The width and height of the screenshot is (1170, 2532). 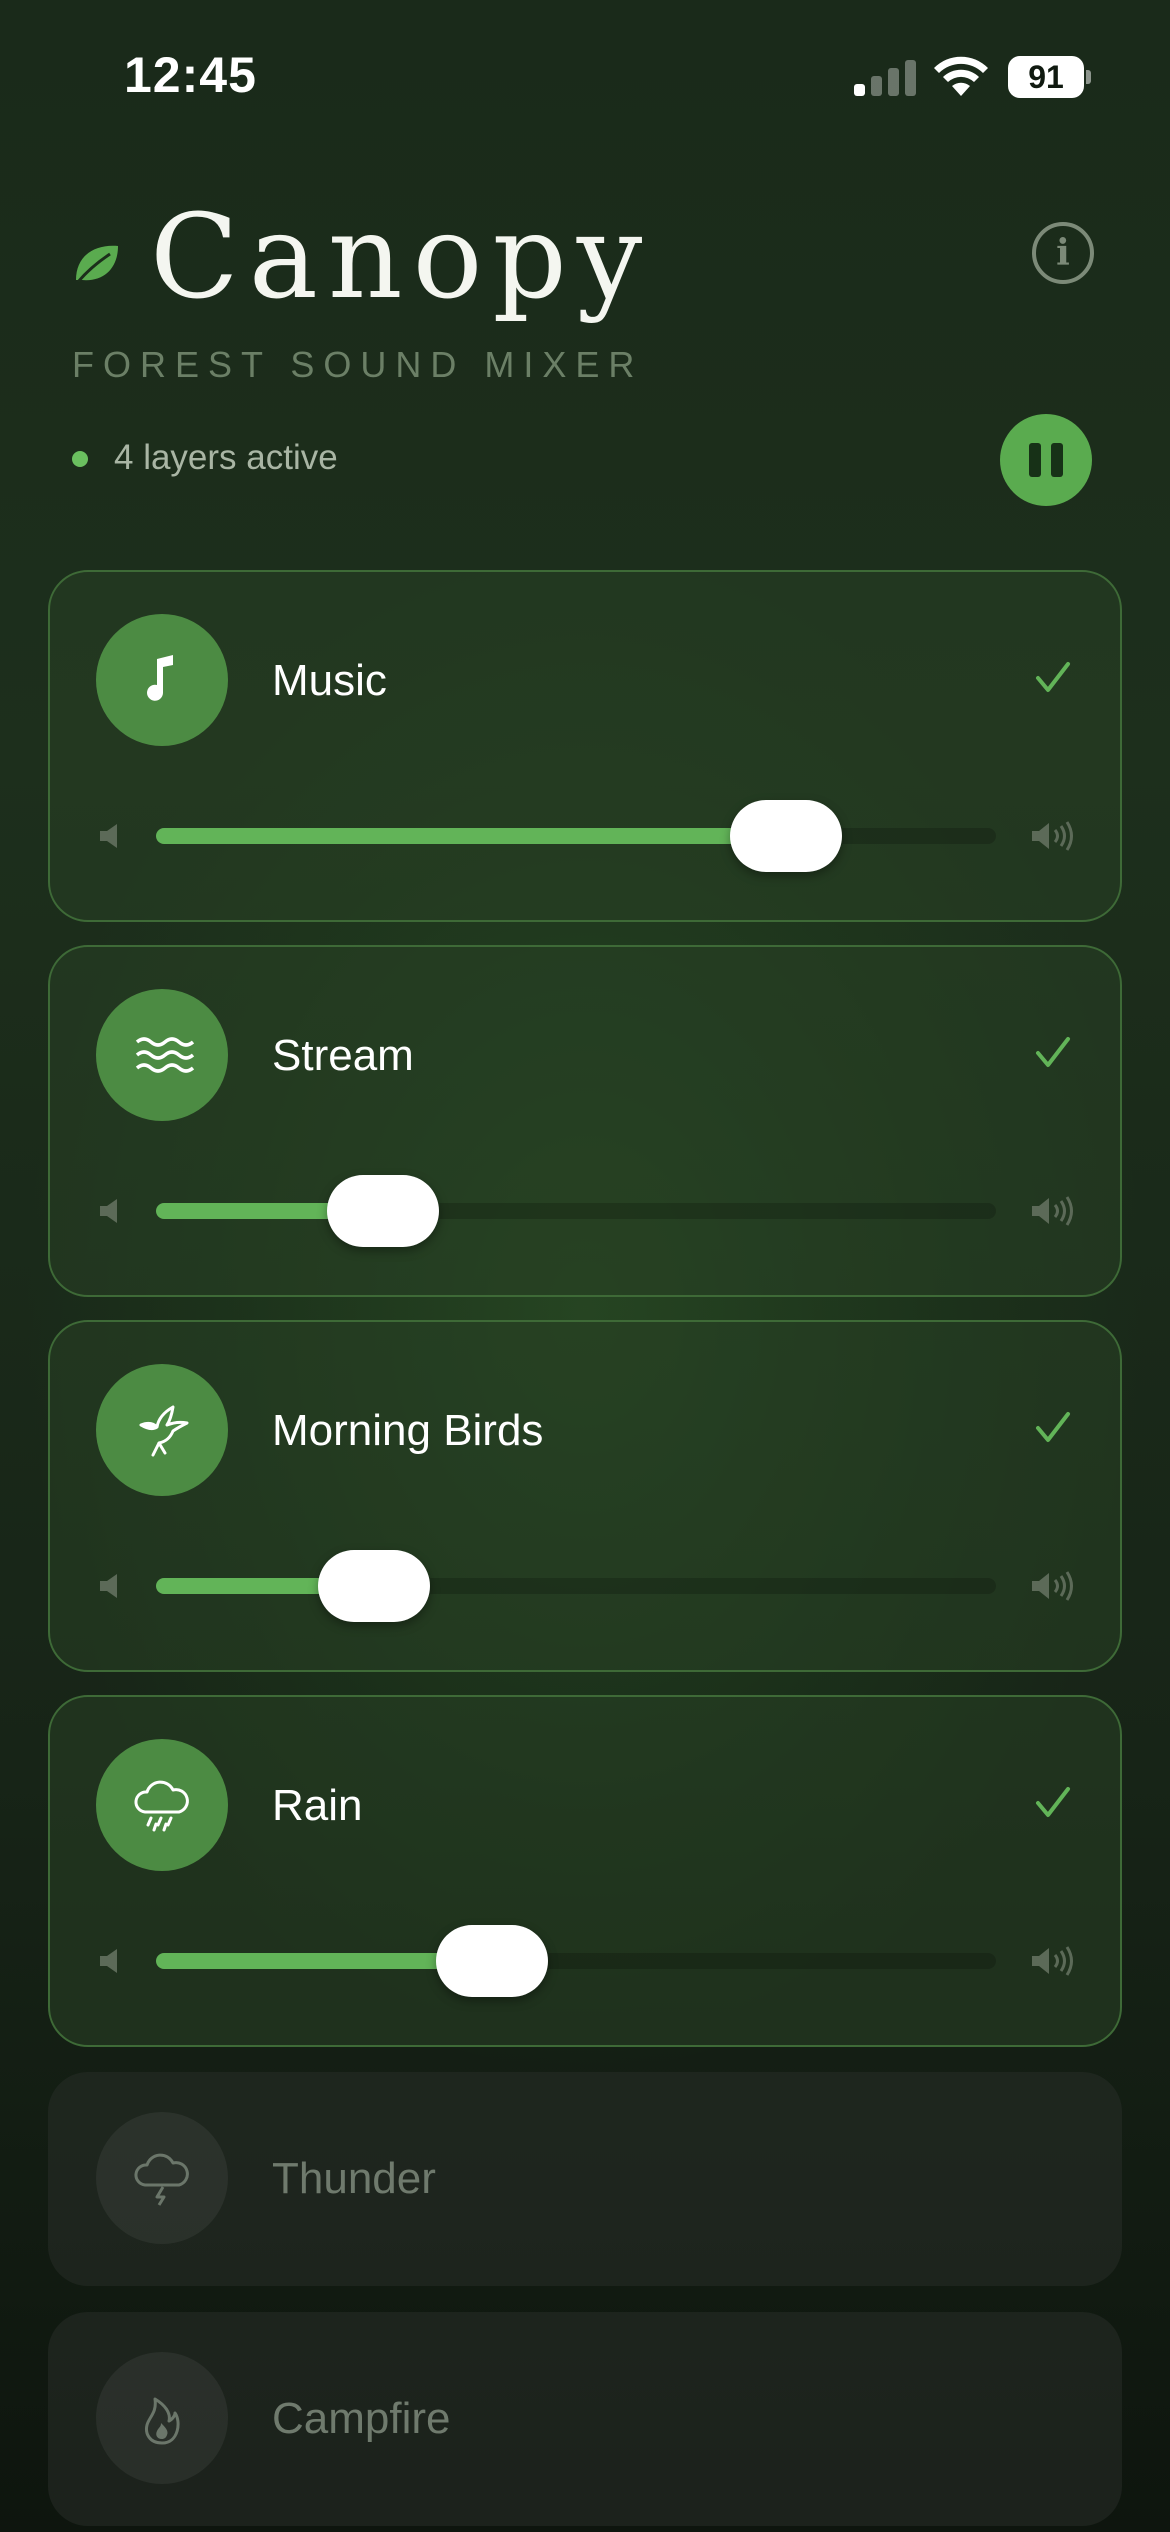 I want to click on rain-cloud-icon, so click(x=162, y=1805).